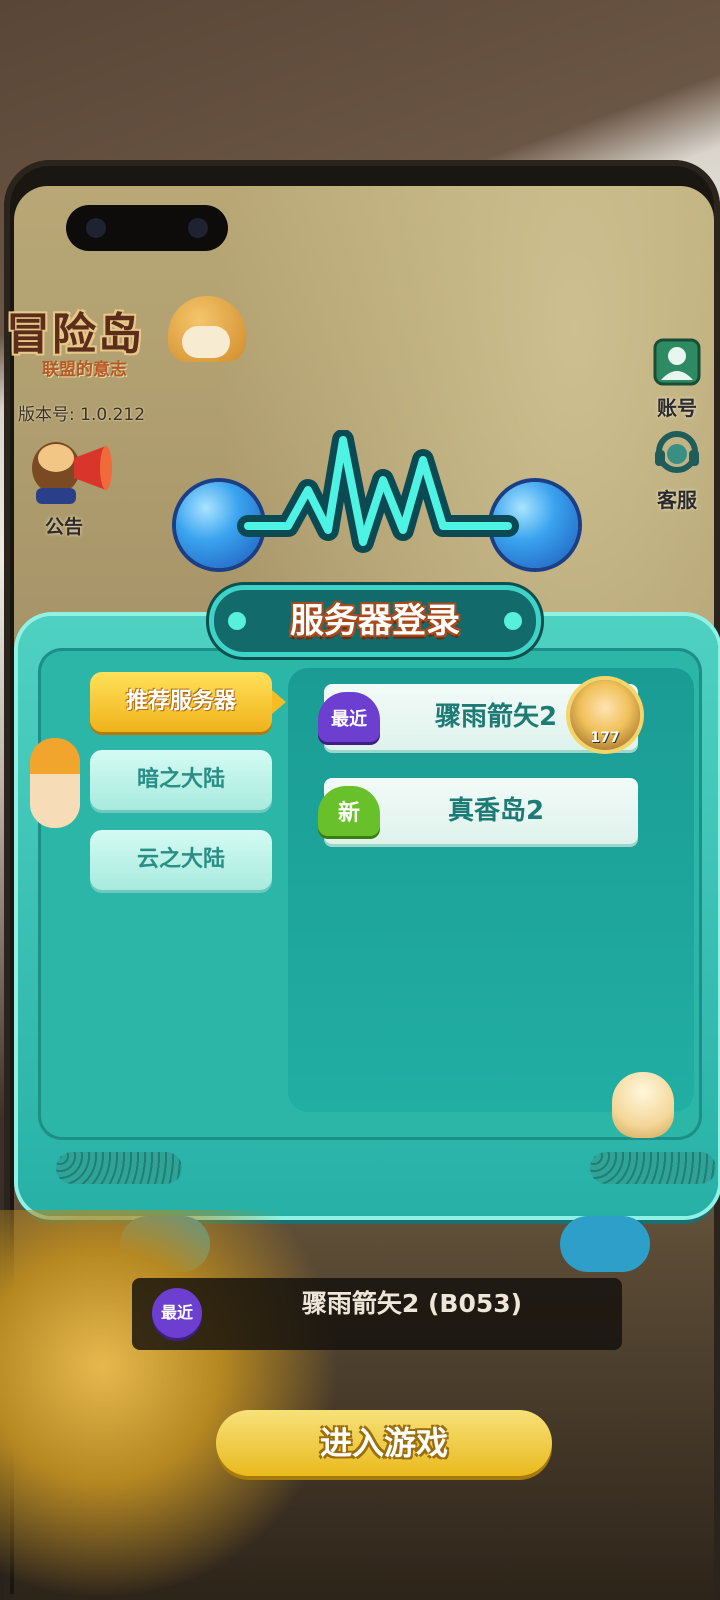 The image size is (720, 1600). I want to click on current-server-bar: 最近 骤雨箭矢2 (B053), so click(377, 1314).